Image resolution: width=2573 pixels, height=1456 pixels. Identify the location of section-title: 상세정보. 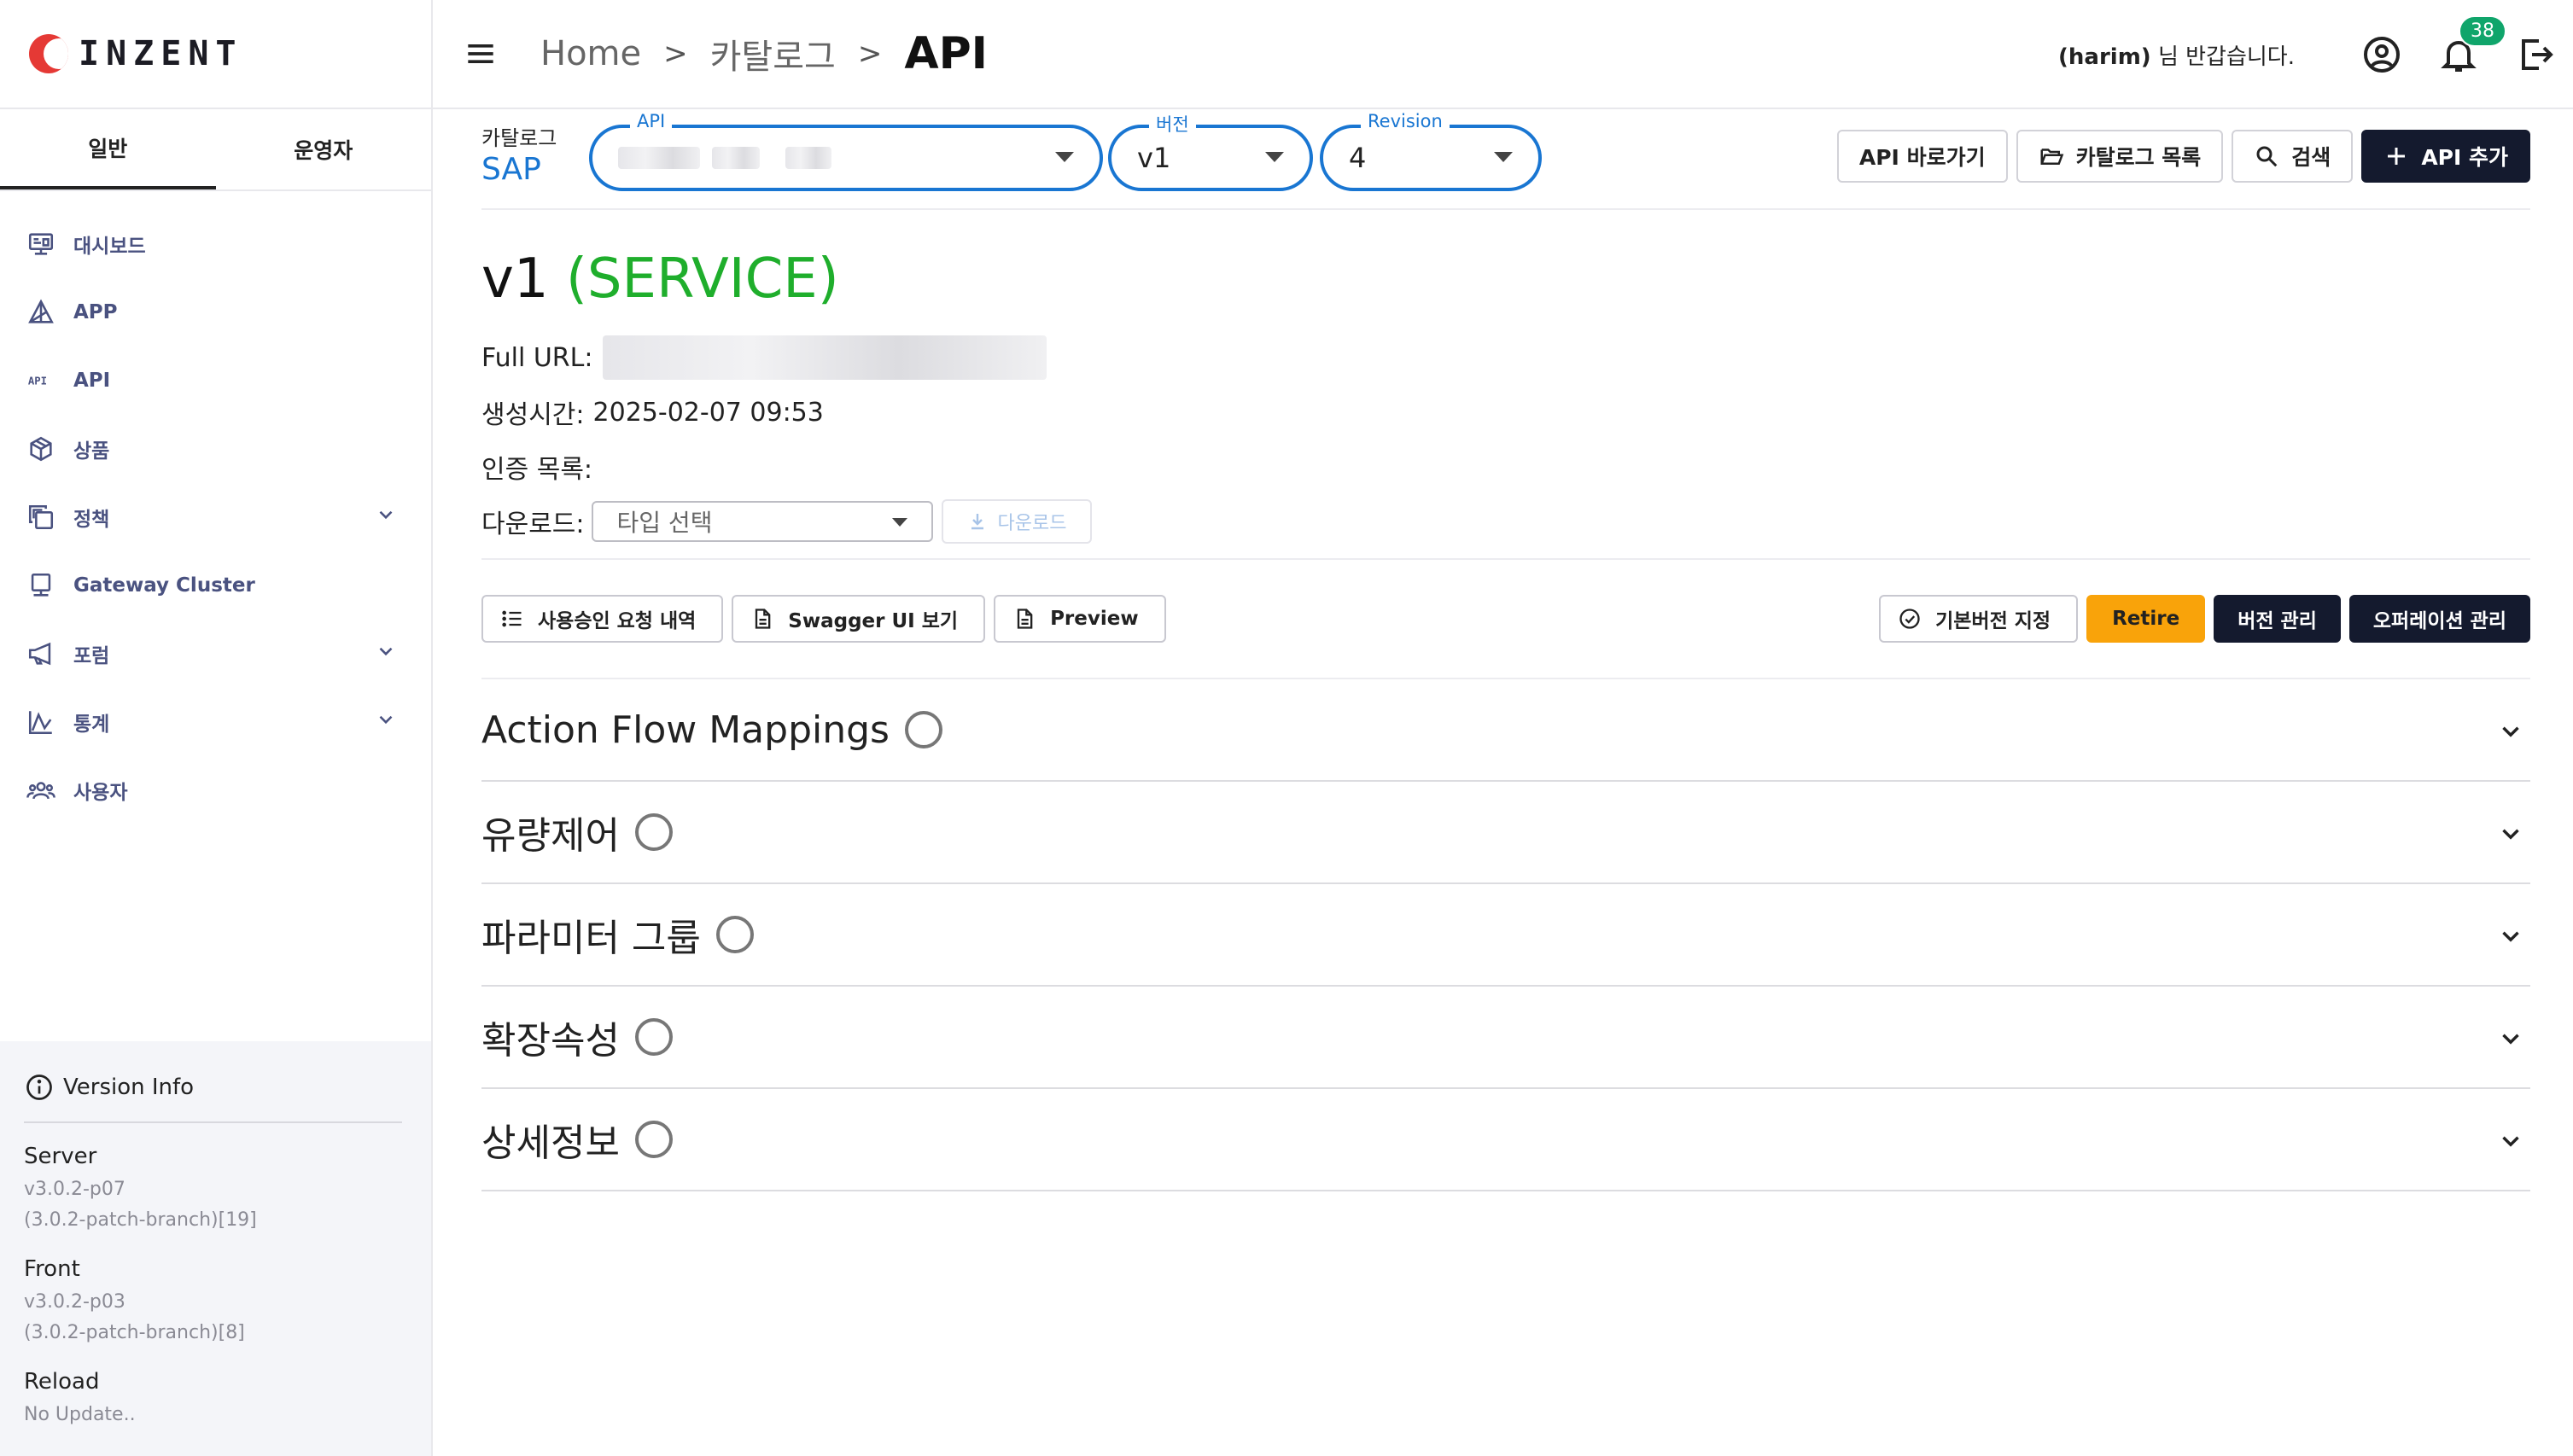
(551, 1143).